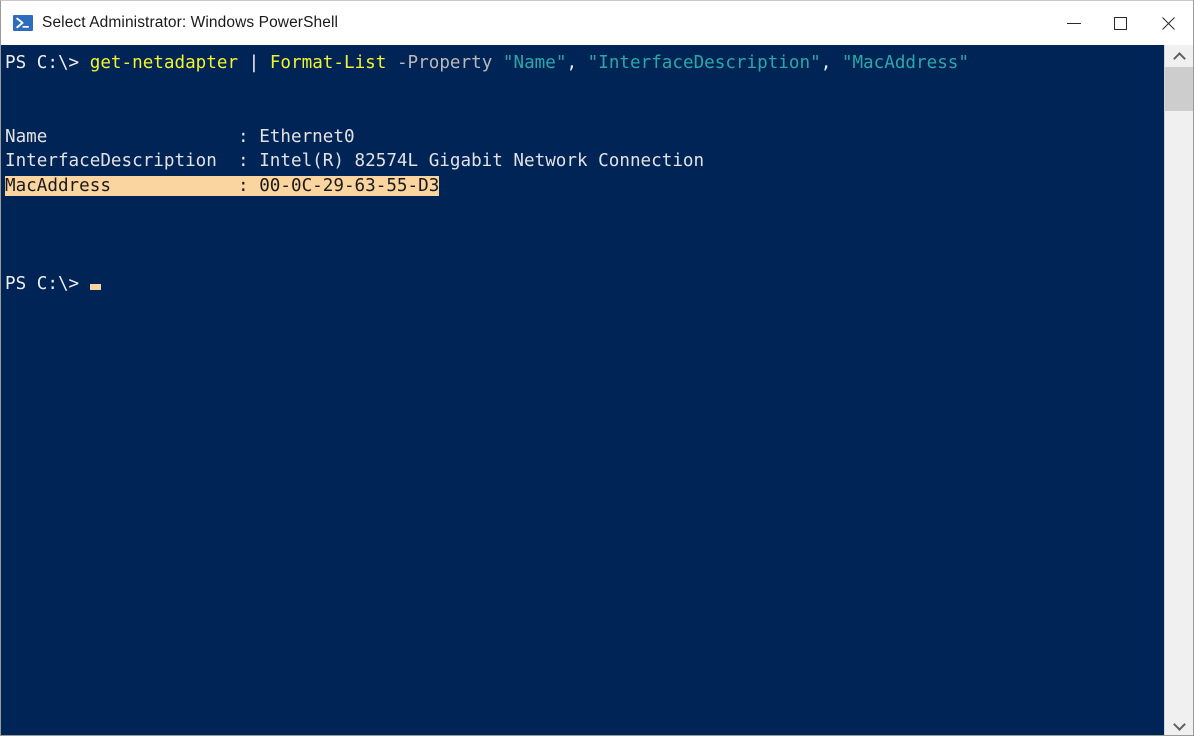 This screenshot has height=736, width=1194. I want to click on maximize-icon, so click(1120, 23).